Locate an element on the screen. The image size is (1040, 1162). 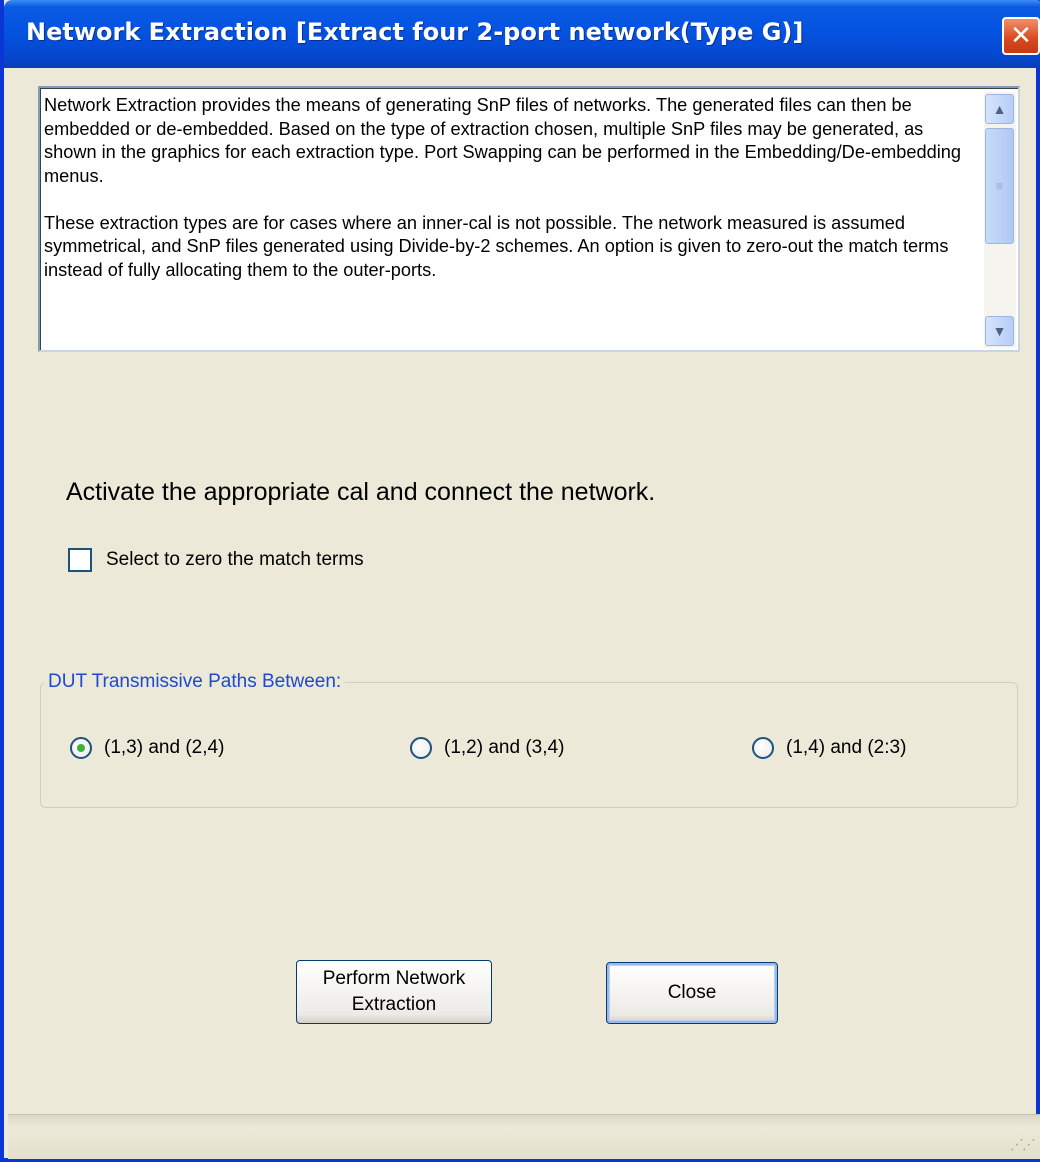
close-button: Close is located at coordinates (692, 993).